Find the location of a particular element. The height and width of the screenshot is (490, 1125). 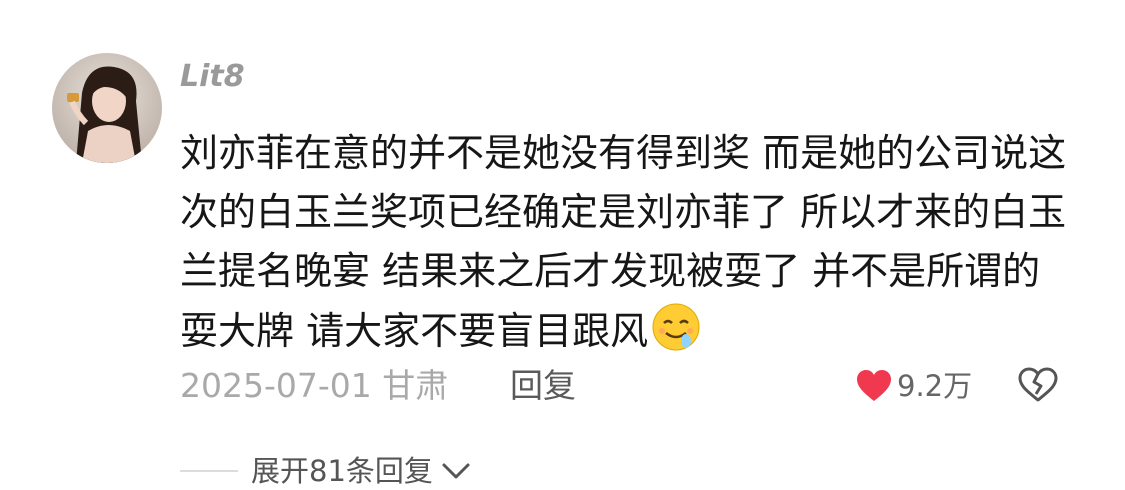

chevron-down-icon is located at coordinates (456, 471).